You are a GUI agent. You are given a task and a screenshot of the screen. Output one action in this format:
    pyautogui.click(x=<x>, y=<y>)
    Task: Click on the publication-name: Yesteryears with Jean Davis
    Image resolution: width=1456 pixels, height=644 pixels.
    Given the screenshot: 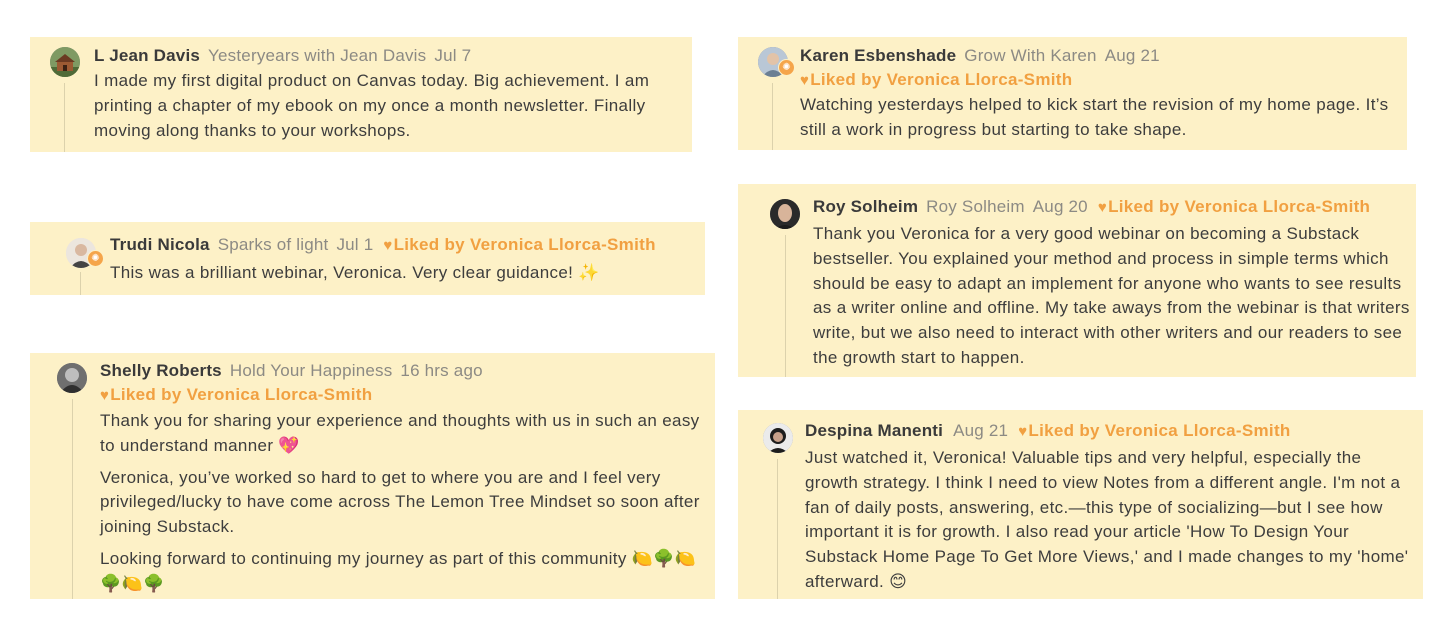 What is the action you would take?
    pyautogui.click(x=317, y=55)
    